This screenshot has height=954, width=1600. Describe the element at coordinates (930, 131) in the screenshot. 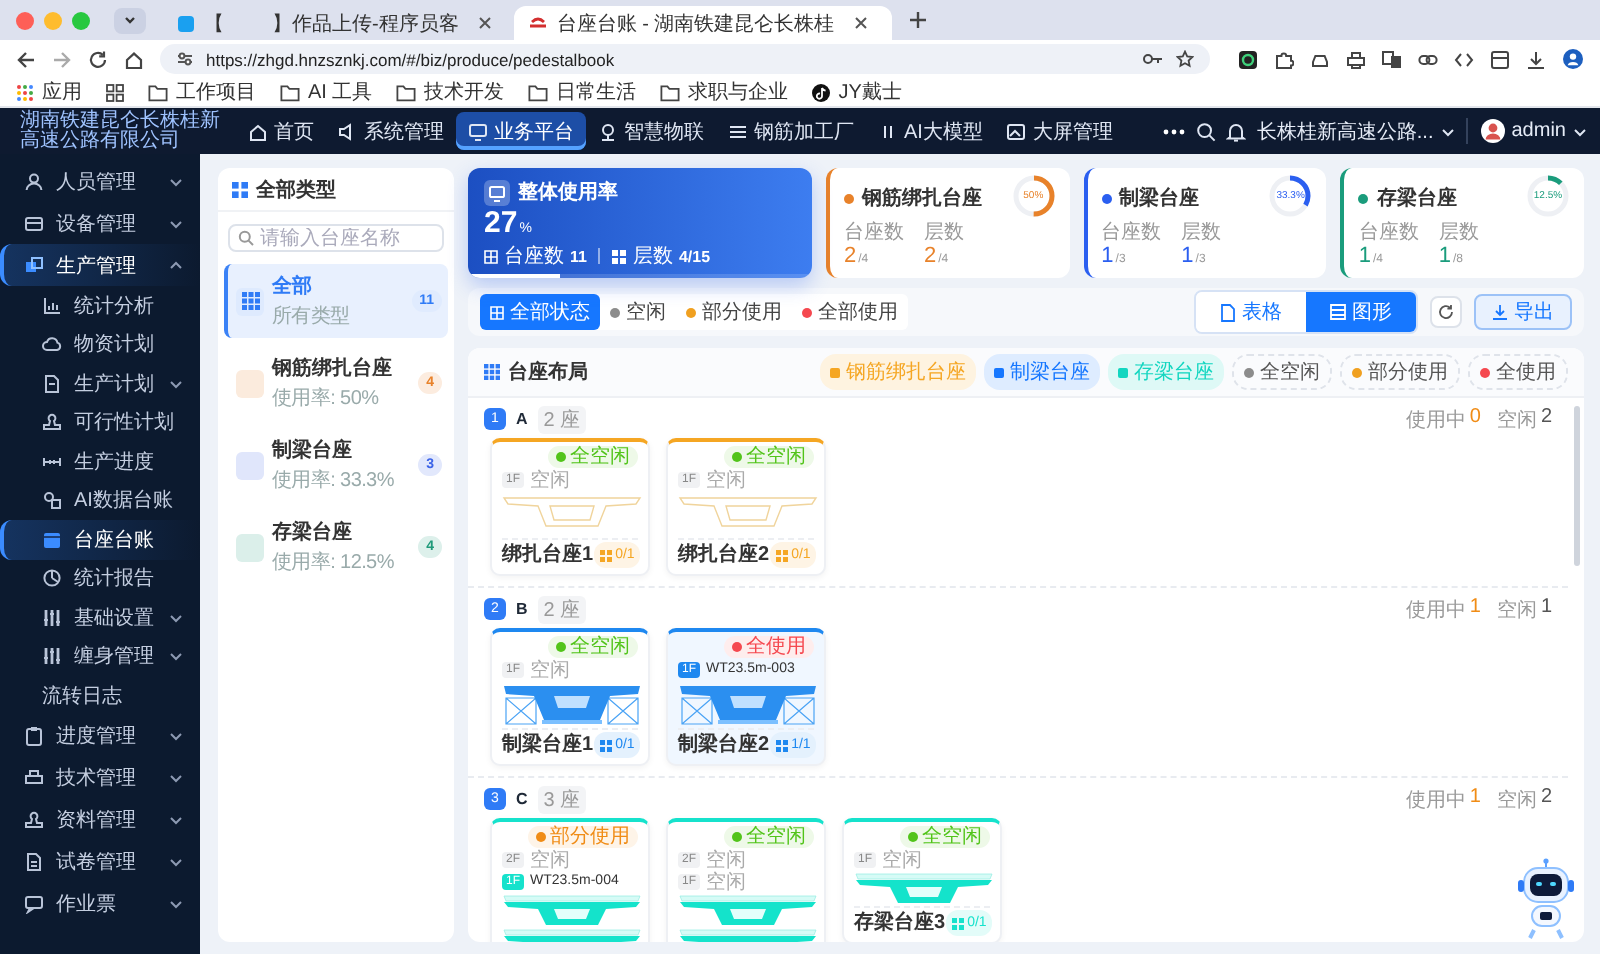

I see `nav-tab: AI大模型` at that location.